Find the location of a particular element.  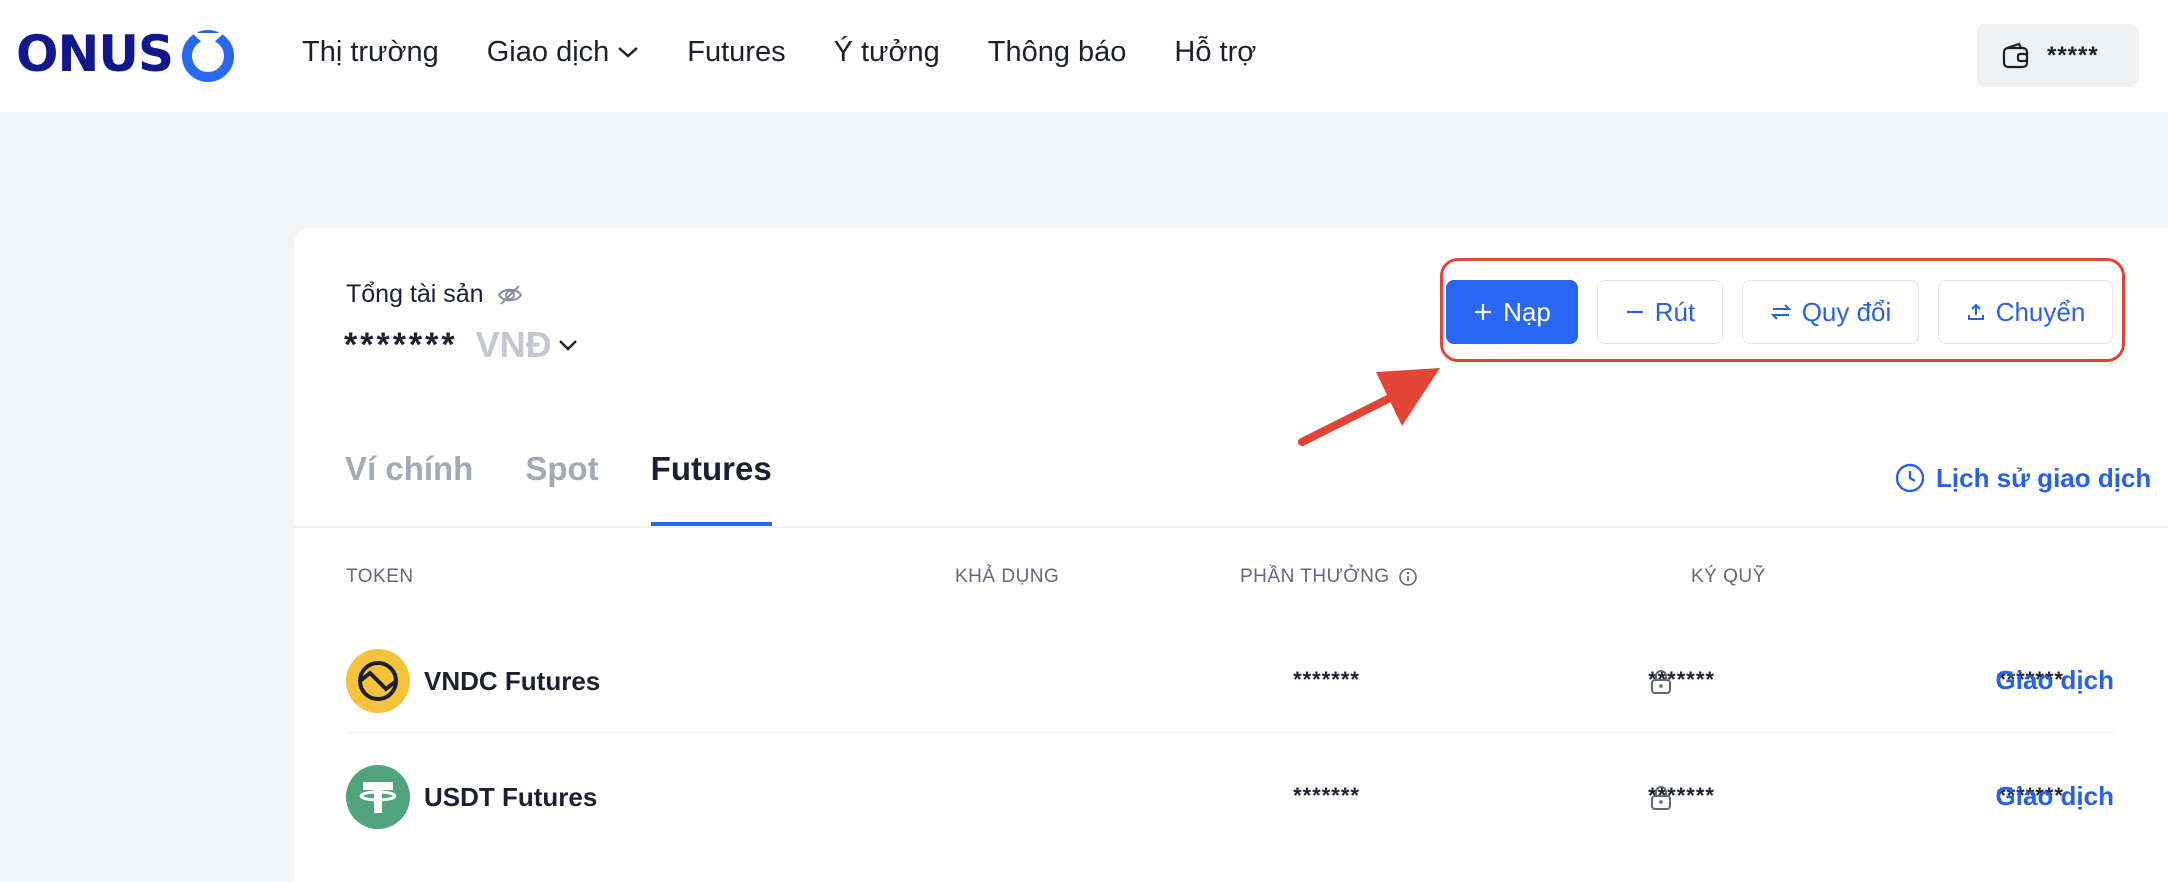

column-header-token: TOKEN is located at coordinates (380, 577).